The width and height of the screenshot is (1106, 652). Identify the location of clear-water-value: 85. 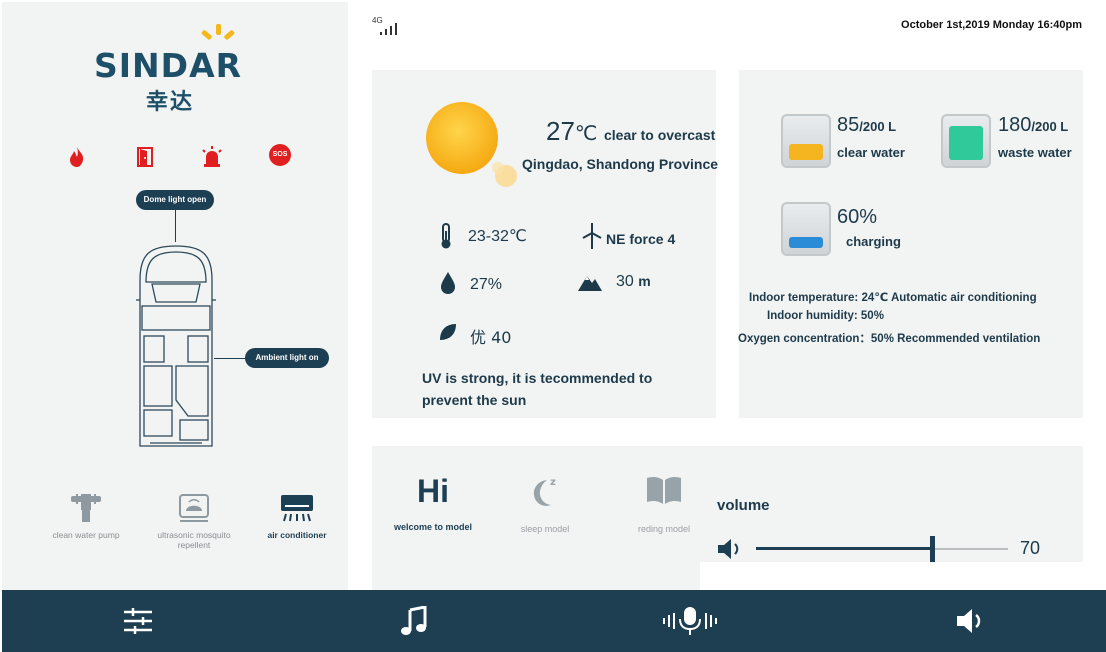
(848, 125).